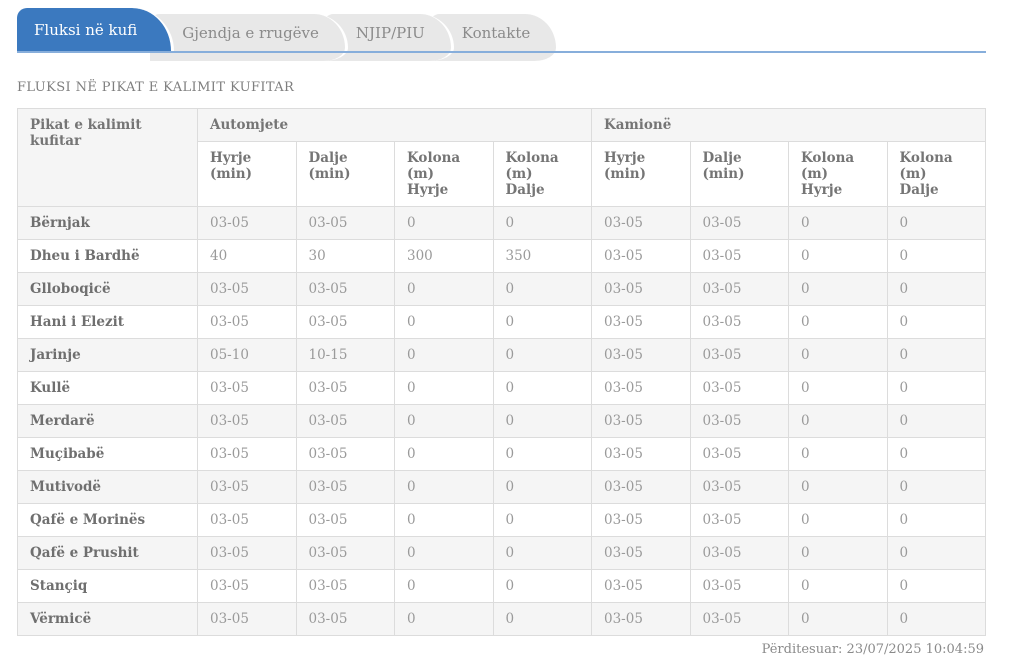 The image size is (1024, 672). I want to click on last-updated-text: Përditesuar: 23/07/2025 10:04:59, so click(872, 649).